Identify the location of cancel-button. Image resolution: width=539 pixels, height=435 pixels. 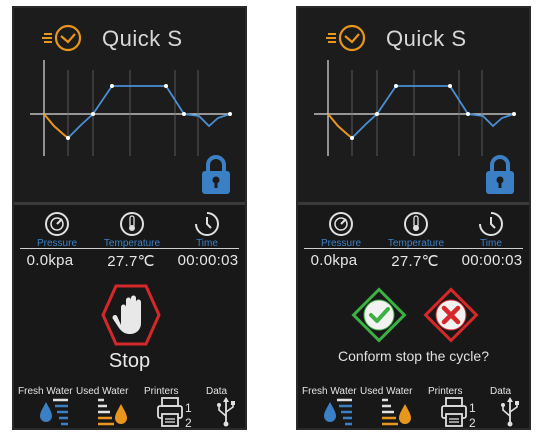
(451, 315).